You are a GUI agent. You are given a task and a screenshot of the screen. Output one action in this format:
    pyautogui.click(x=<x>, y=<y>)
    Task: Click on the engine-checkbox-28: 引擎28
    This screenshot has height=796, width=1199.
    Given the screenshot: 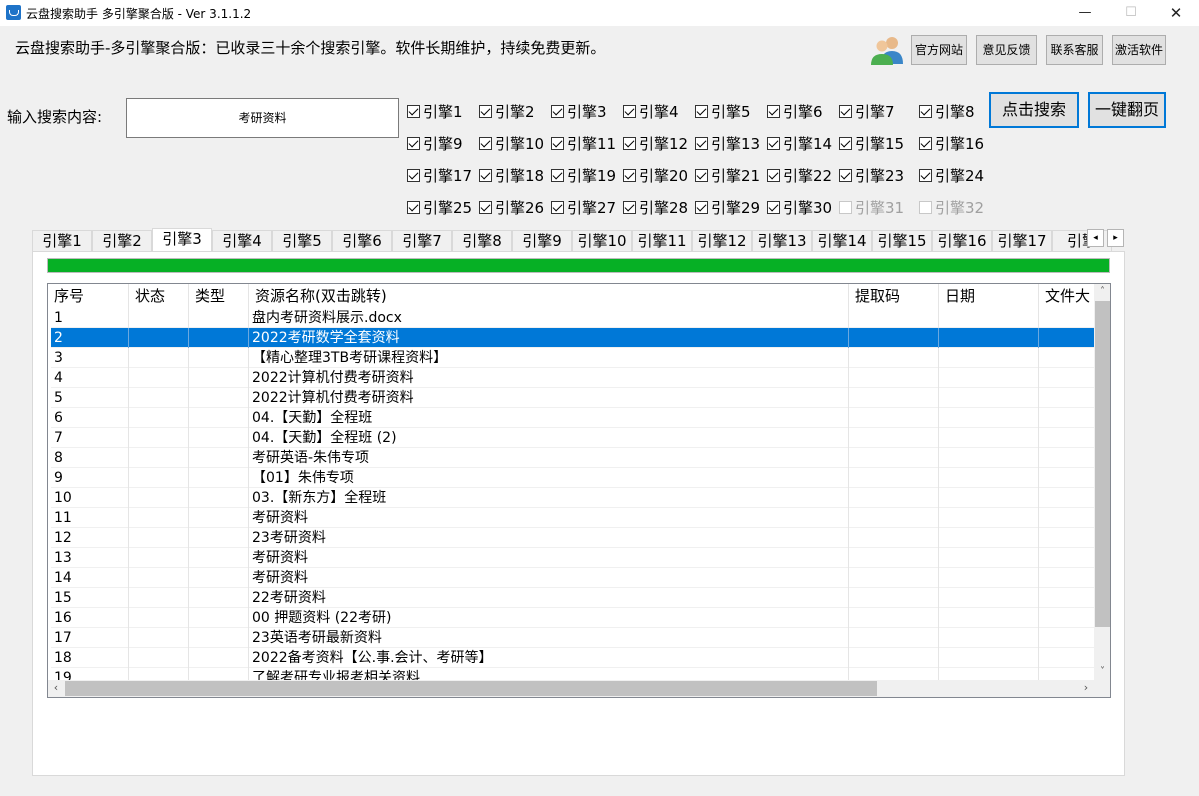 What is the action you would take?
    pyautogui.click(x=655, y=207)
    